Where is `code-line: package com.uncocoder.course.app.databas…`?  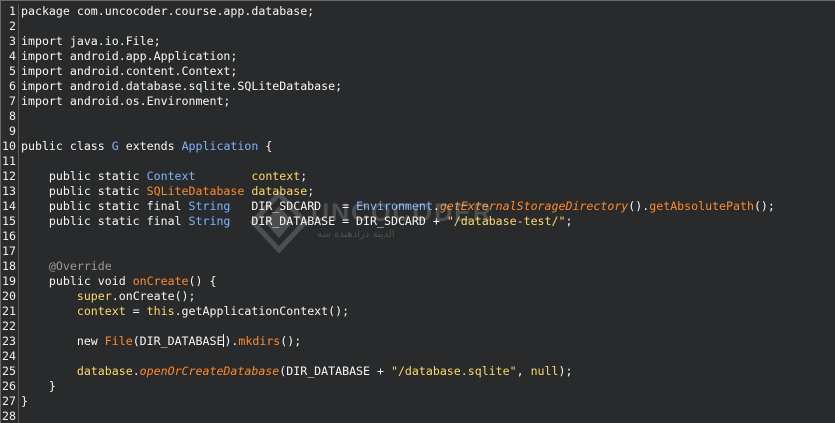
code-line: package com.uncocoder.course.app.databas… is located at coordinates (428, 11).